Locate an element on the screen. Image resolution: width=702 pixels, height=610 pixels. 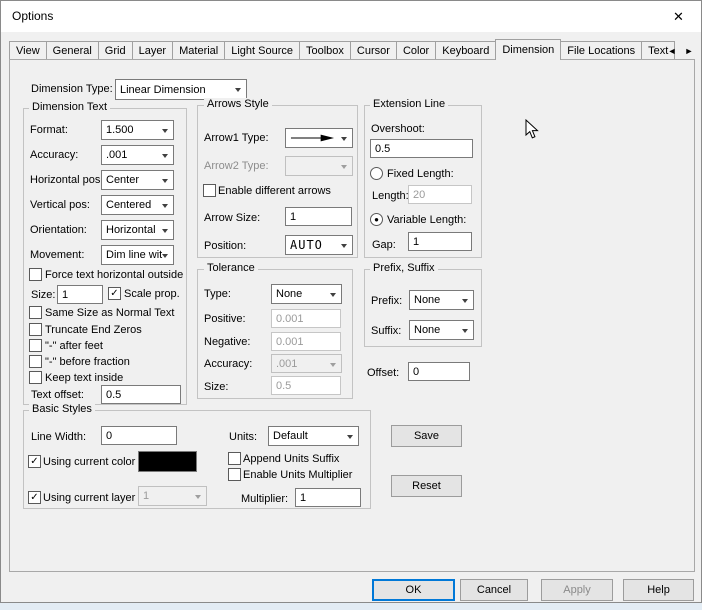
append-units-suffix-checkbox is located at coordinates (234, 458).